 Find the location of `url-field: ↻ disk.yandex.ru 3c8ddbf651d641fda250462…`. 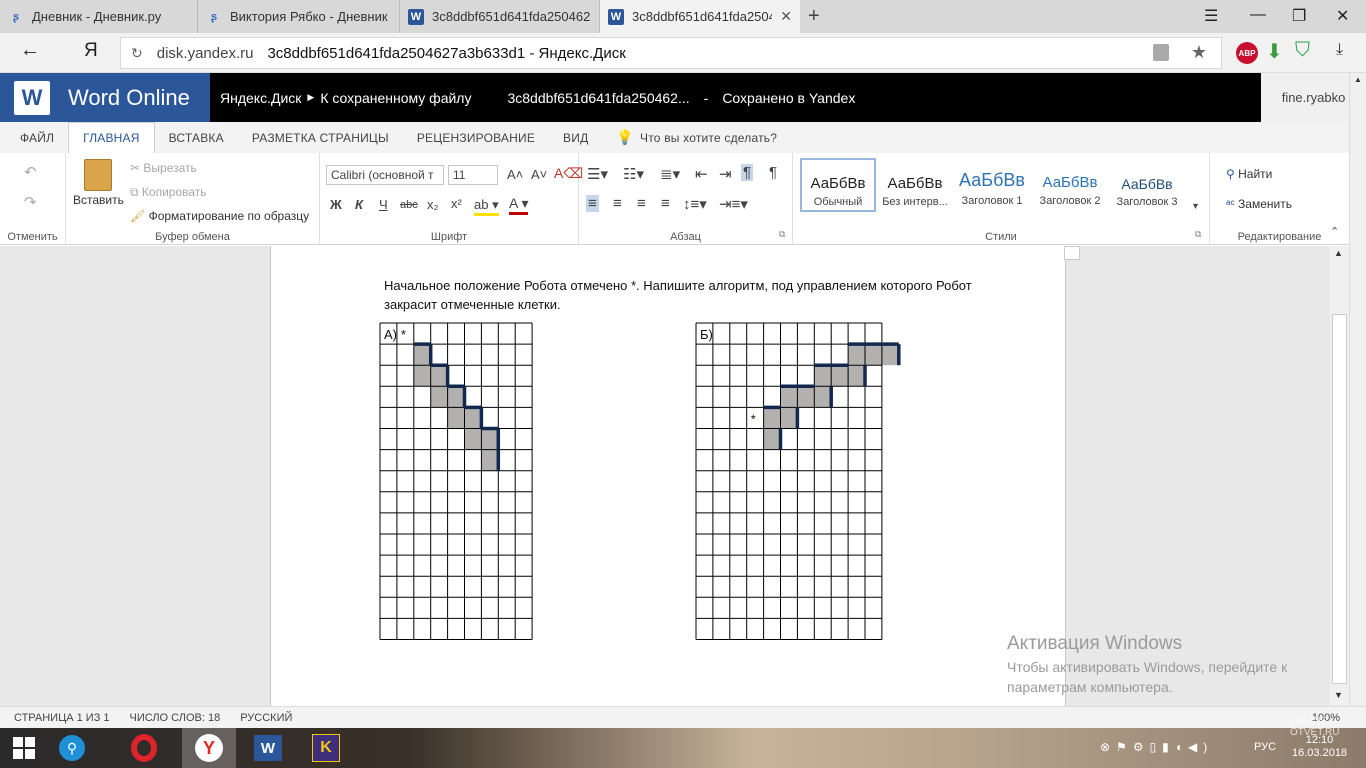

url-field: ↻ disk.yandex.ru 3c8ddbf651d641fda250462… is located at coordinates (671, 53).